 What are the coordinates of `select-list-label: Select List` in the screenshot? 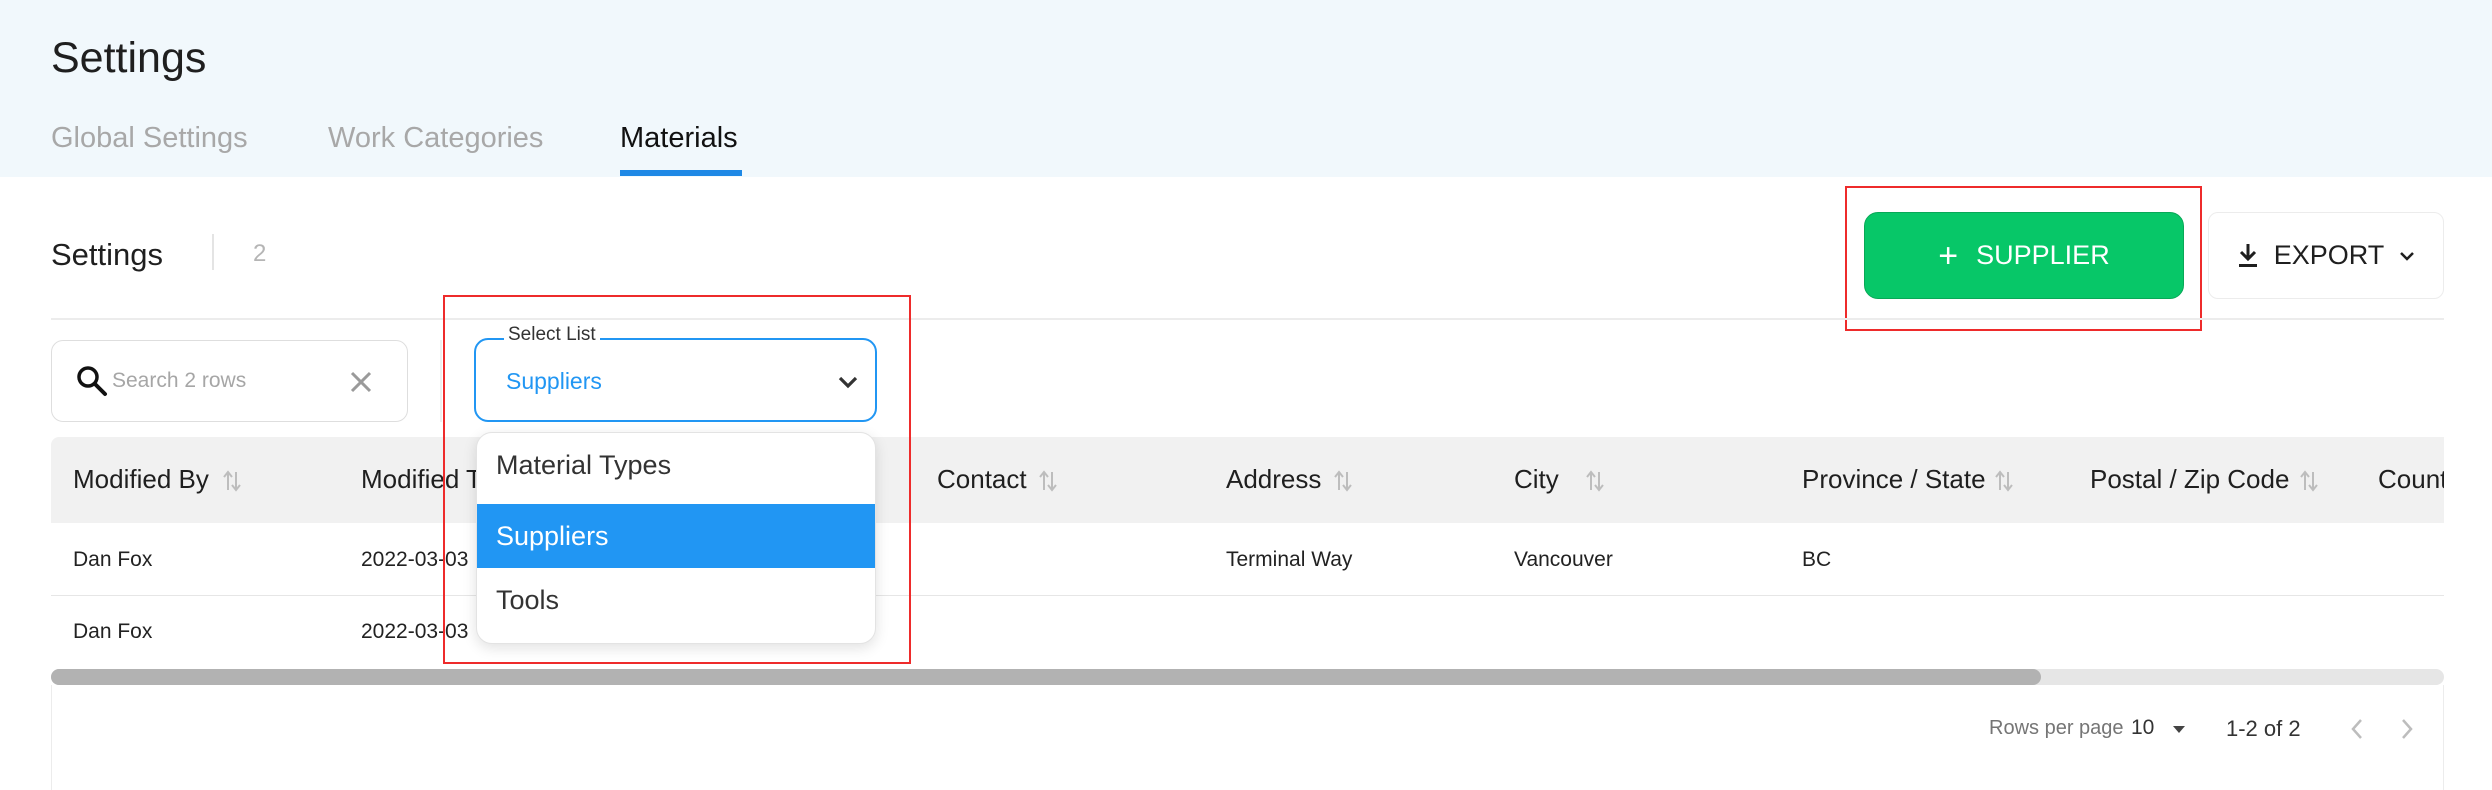 It's located at (552, 335).